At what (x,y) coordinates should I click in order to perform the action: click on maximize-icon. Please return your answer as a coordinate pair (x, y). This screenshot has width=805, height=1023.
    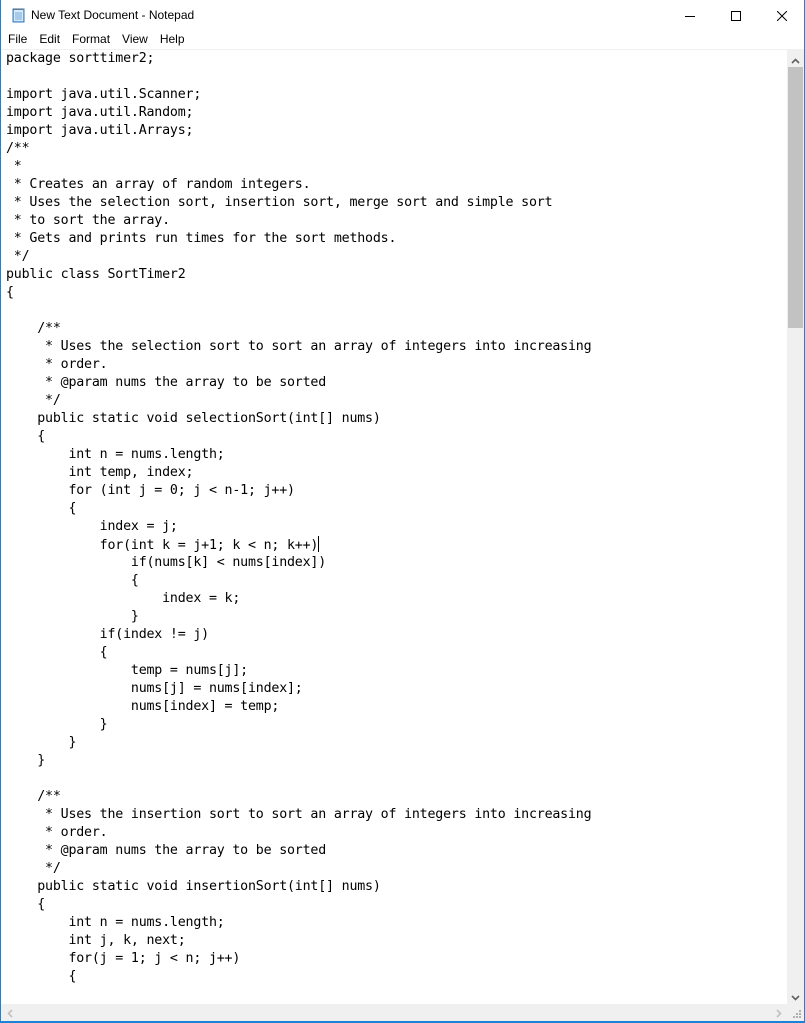
    Looking at the image, I should click on (736, 15).